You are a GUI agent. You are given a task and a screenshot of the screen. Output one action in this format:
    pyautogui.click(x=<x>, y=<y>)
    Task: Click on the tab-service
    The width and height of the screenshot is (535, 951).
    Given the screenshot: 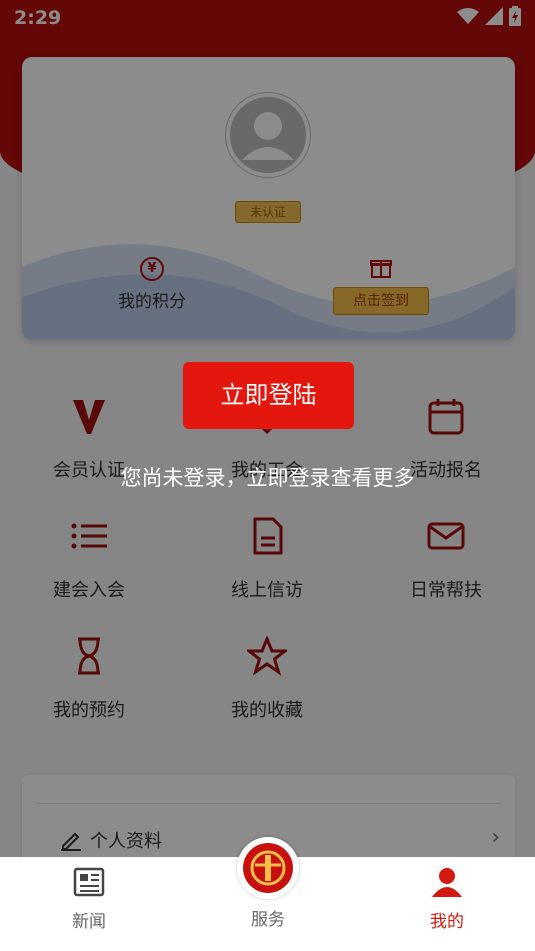 What is the action you would take?
    pyautogui.click(x=268, y=868)
    